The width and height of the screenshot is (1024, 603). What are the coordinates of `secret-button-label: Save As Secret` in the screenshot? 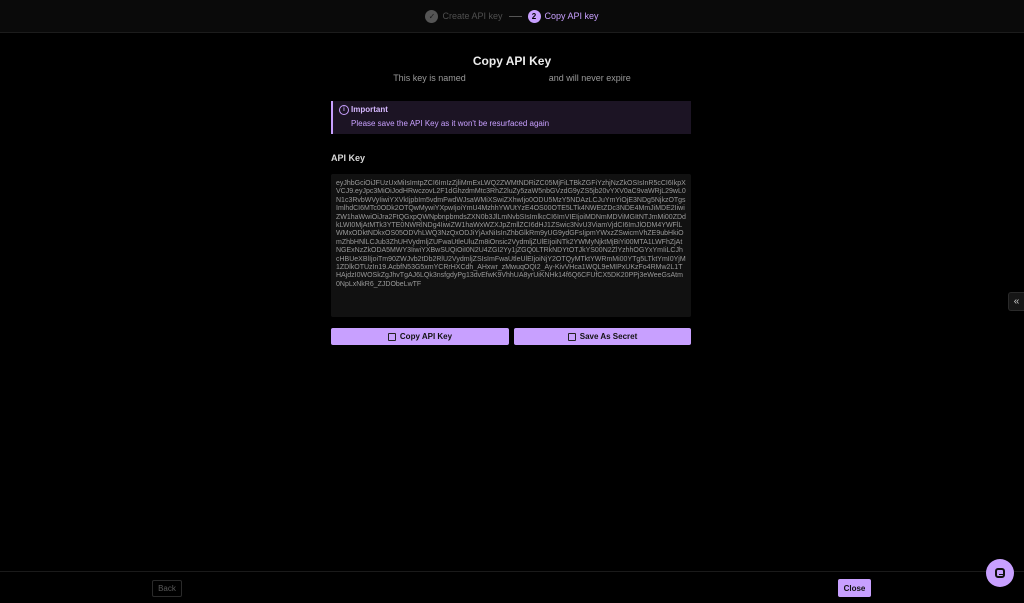 It's located at (608, 336).